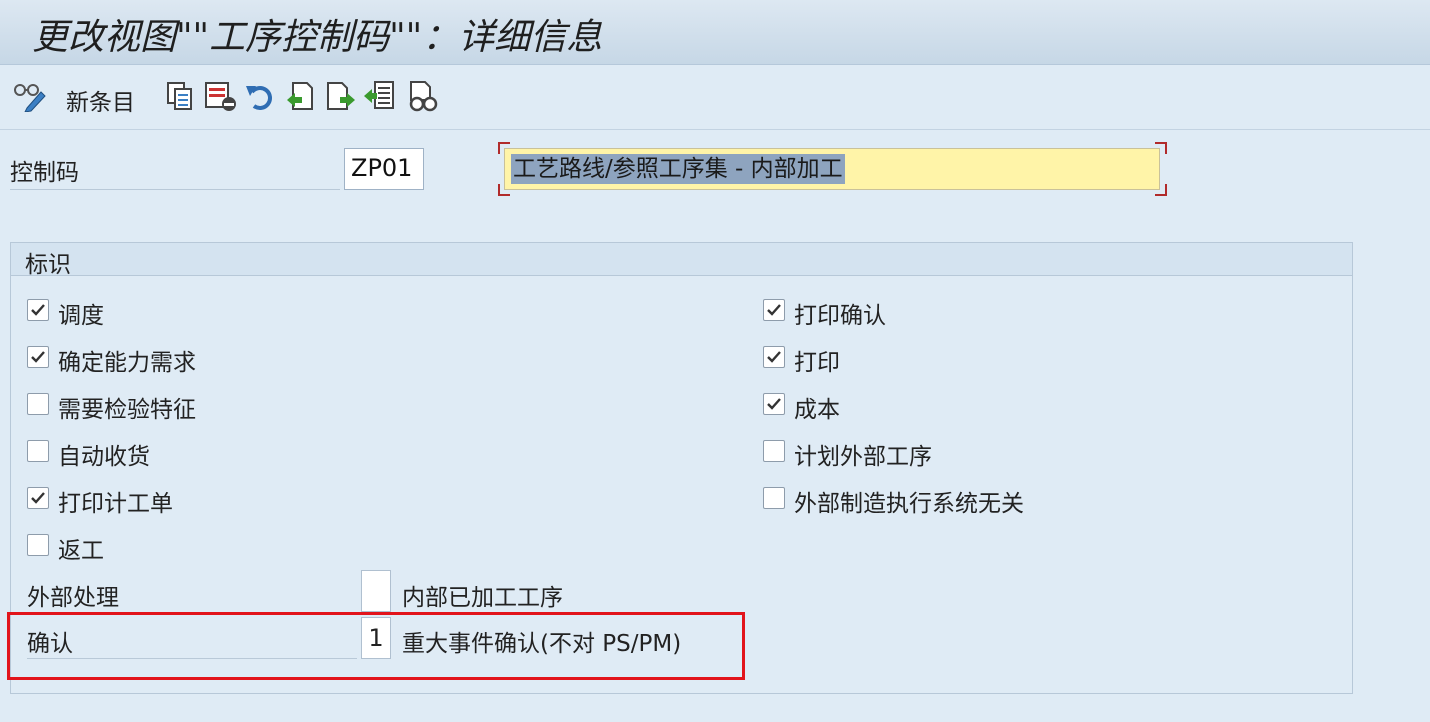  I want to click on checkbox-capacity-requirements, so click(38, 357).